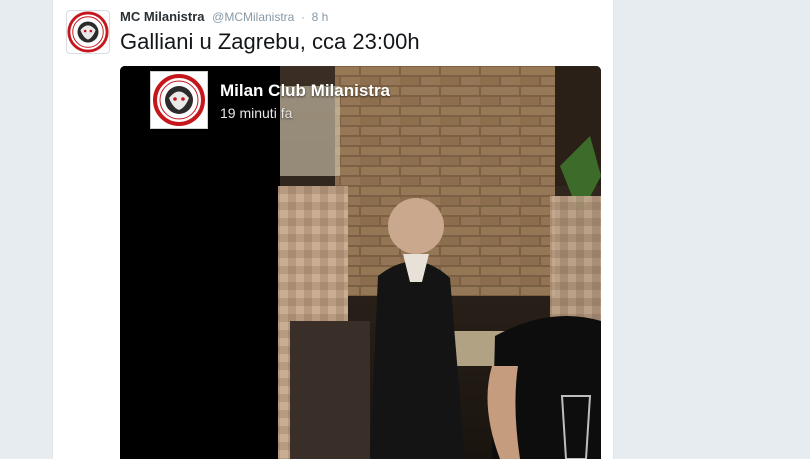  Describe the element at coordinates (162, 16) in the screenshot. I see `author-name: MC Milanistra` at that location.